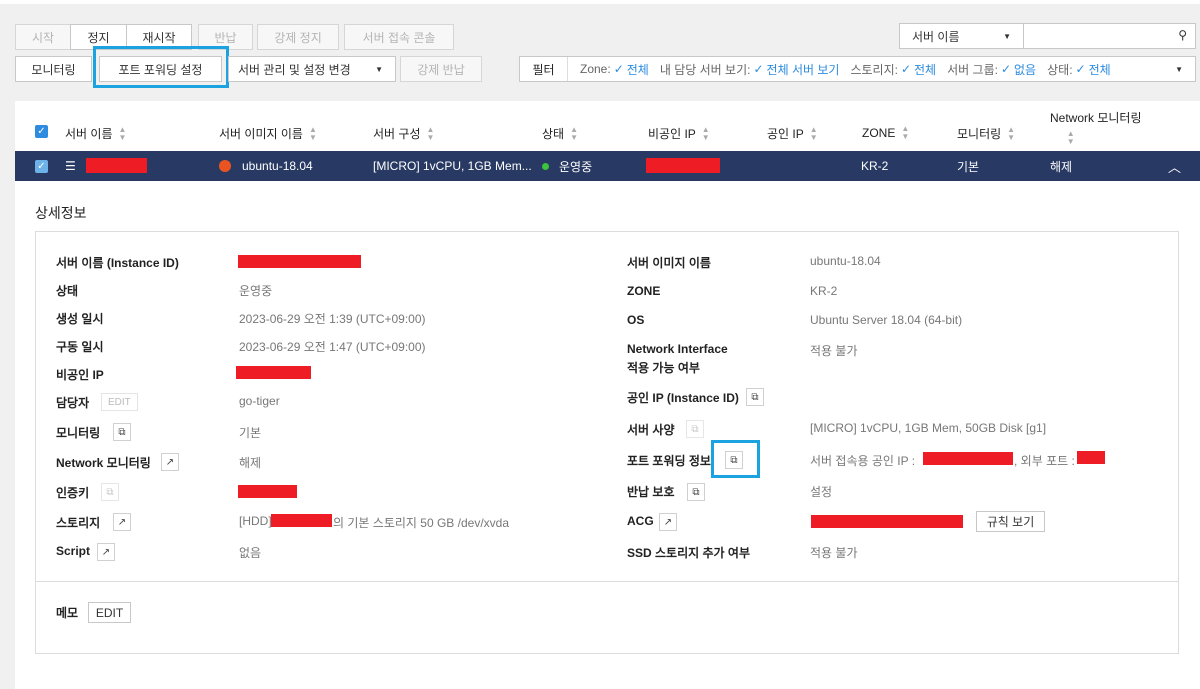  Describe the element at coordinates (821, 492) in the screenshot. I see `return-protect-value: 설정` at that location.